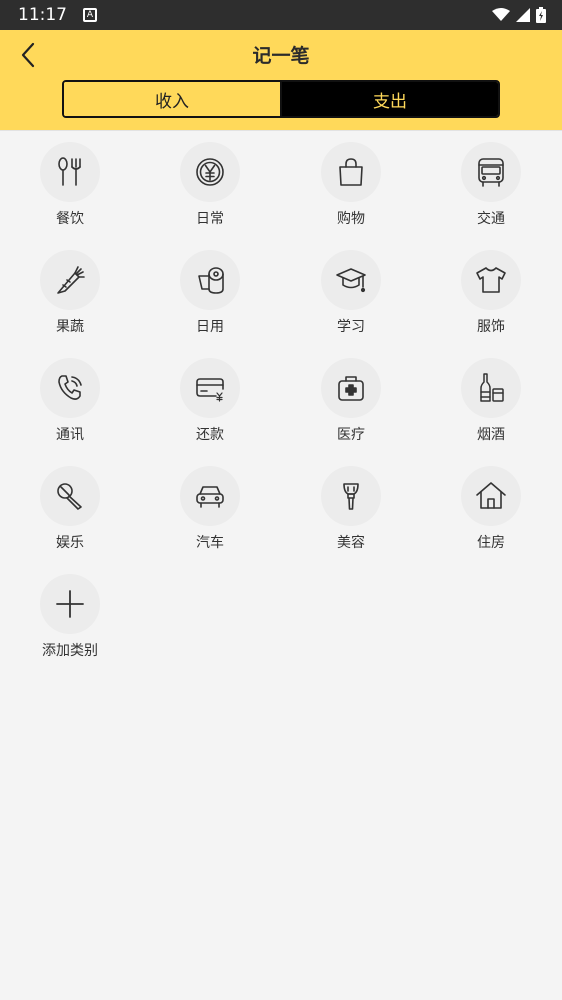 The width and height of the screenshot is (562, 1000). Describe the element at coordinates (90, 15) in the screenshot. I see `a-icon: A` at that location.